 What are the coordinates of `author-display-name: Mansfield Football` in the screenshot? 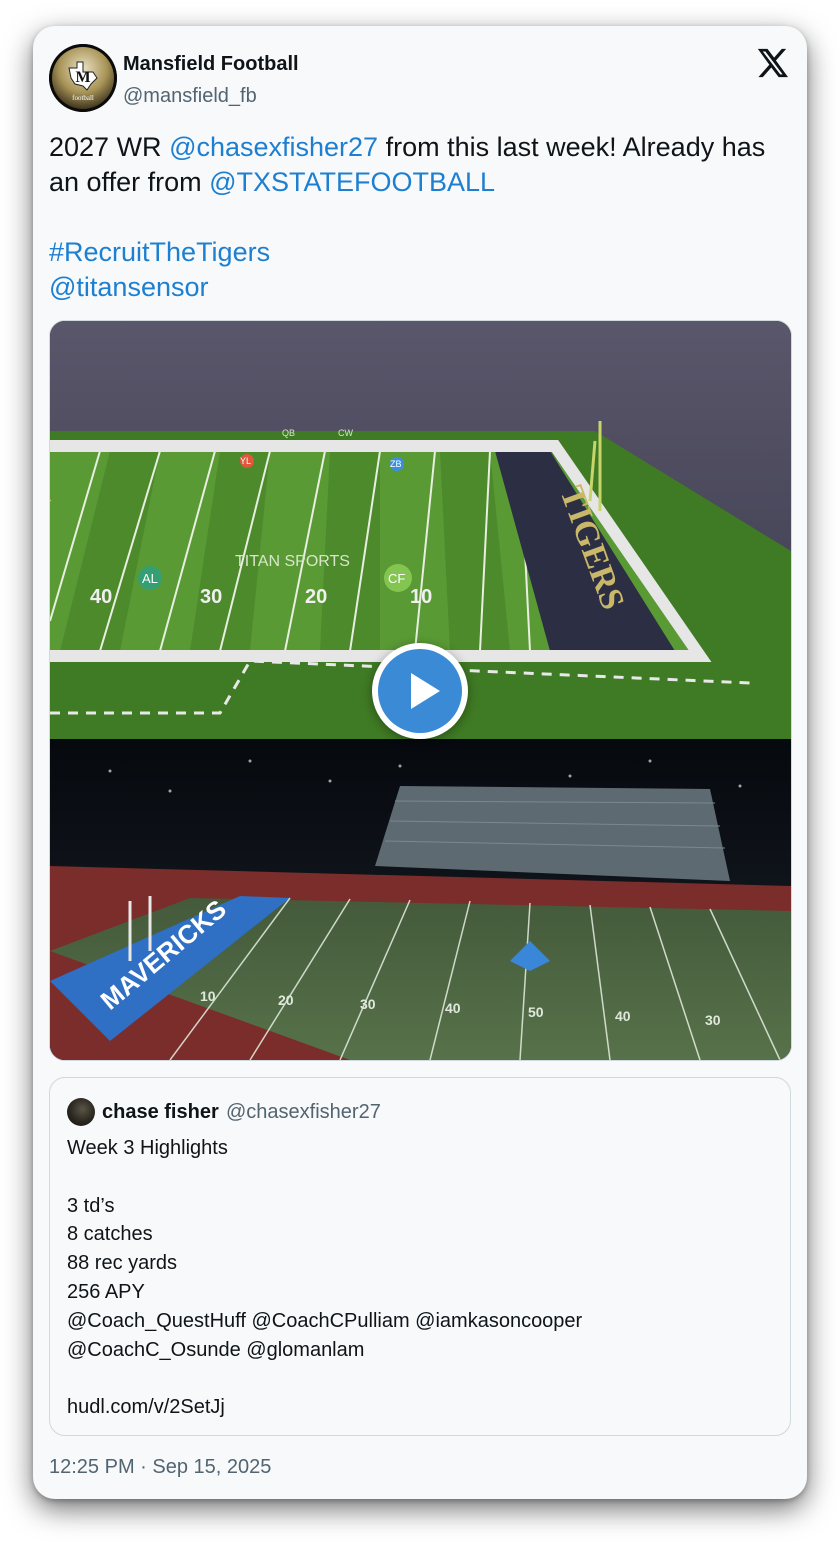 It's located at (211, 64).